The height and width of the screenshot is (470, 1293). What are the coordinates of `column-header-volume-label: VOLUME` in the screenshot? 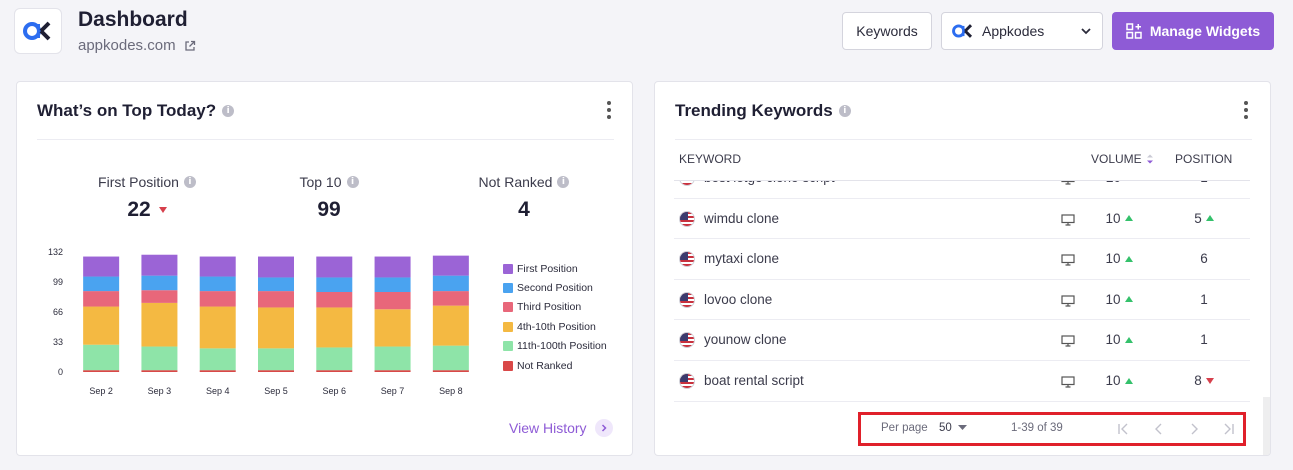 It's located at (1116, 159).